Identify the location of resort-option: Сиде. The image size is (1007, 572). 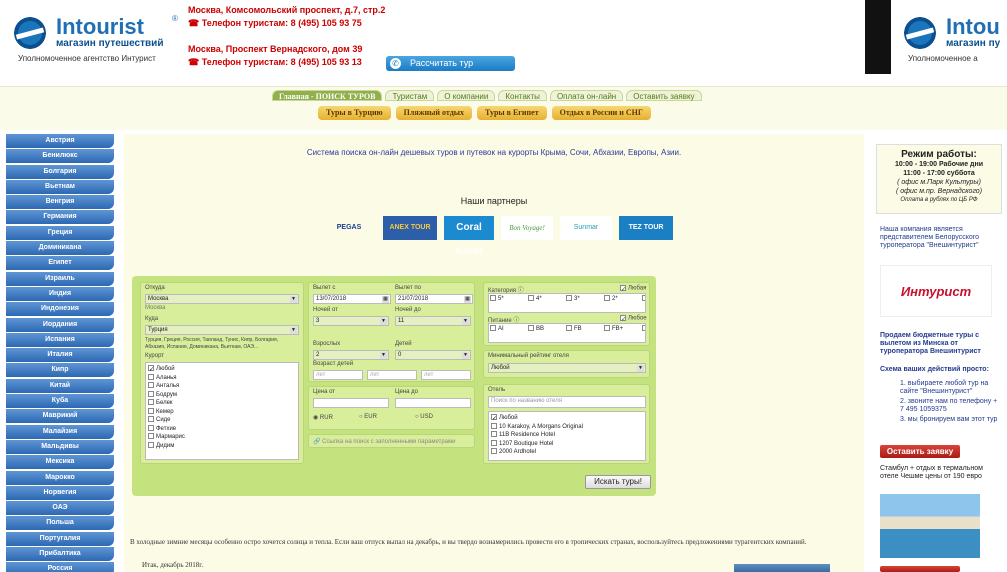
(222, 420).